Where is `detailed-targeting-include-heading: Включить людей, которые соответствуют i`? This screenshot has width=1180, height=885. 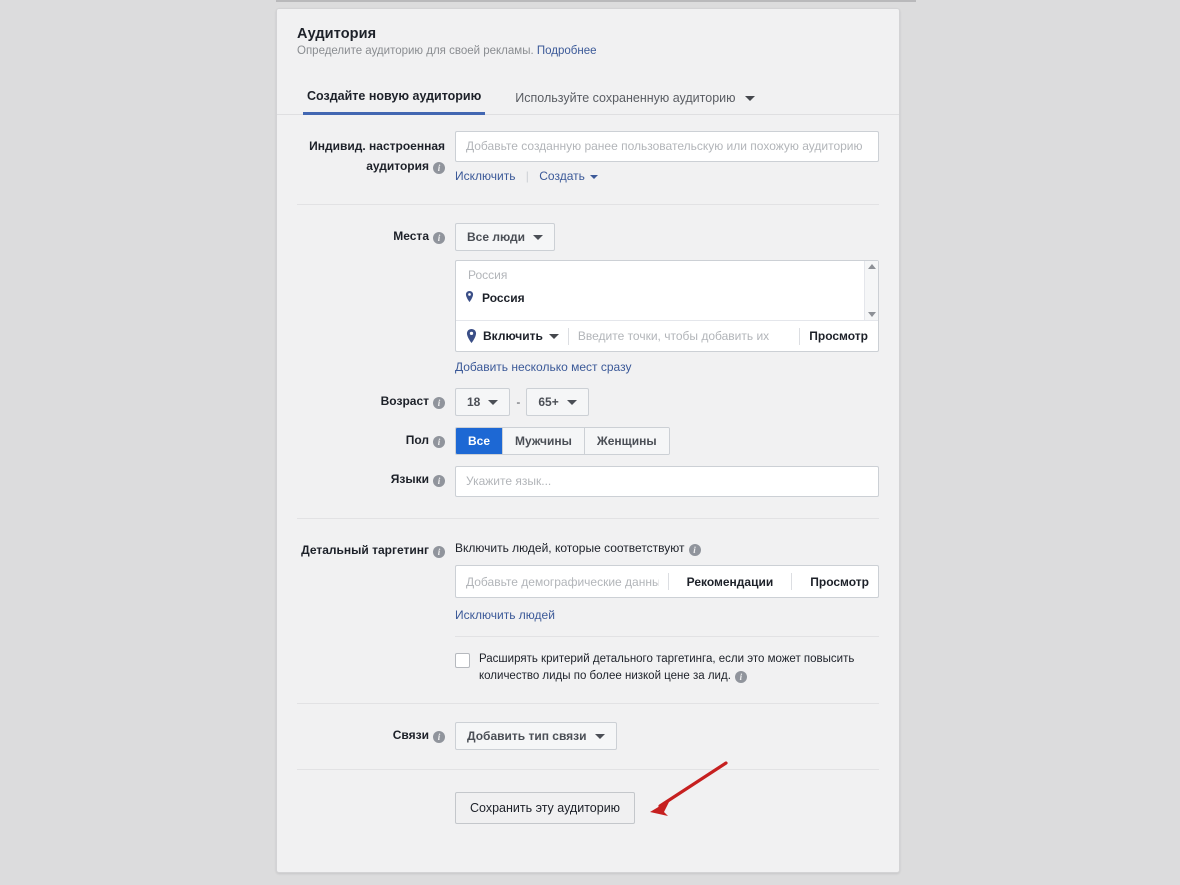 detailed-targeting-include-heading: Включить людей, которые соответствуют i is located at coordinates (667, 546).